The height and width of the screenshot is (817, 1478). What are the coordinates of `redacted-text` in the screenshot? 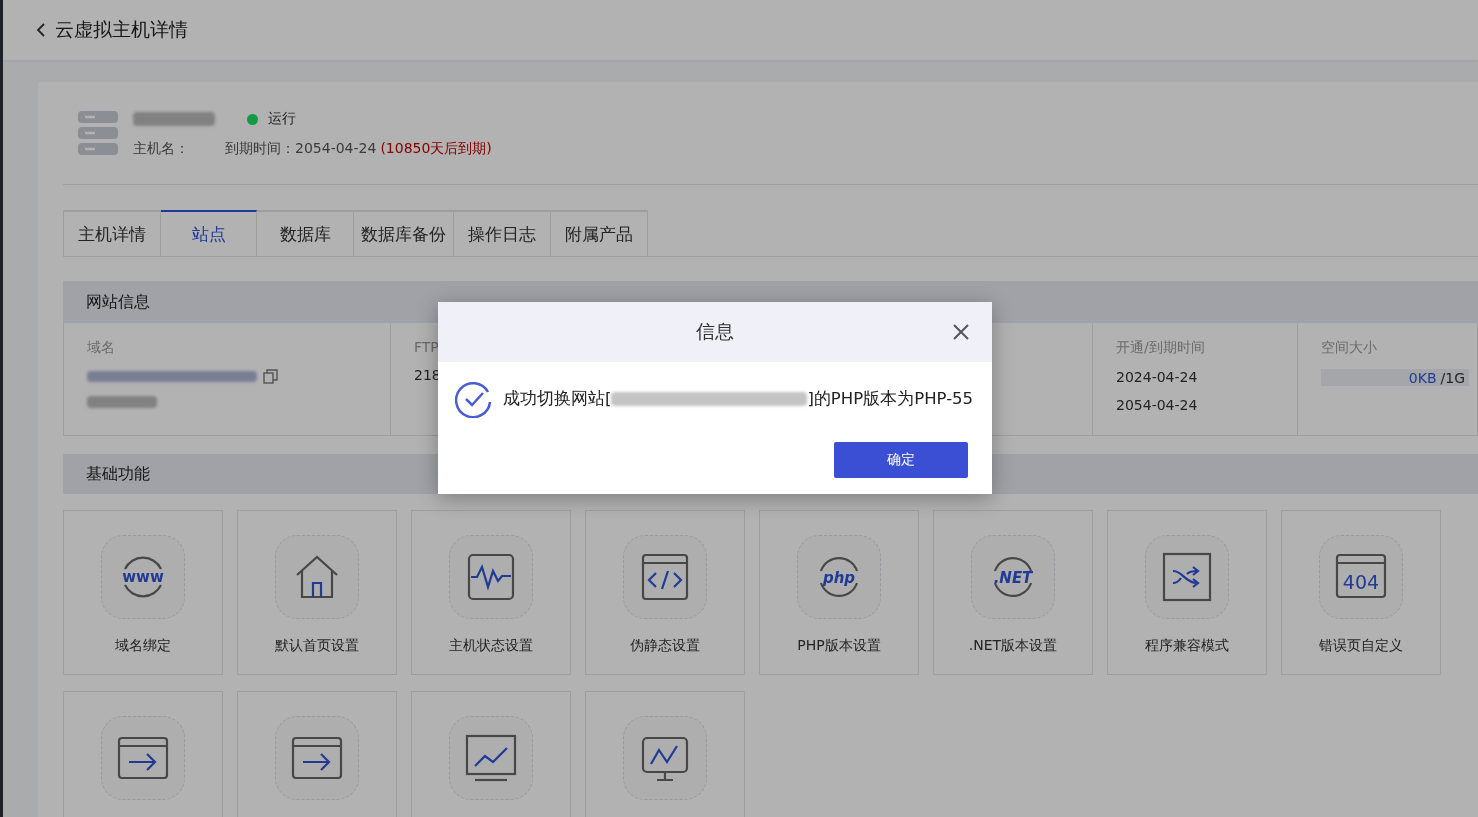 It's located at (122, 402).